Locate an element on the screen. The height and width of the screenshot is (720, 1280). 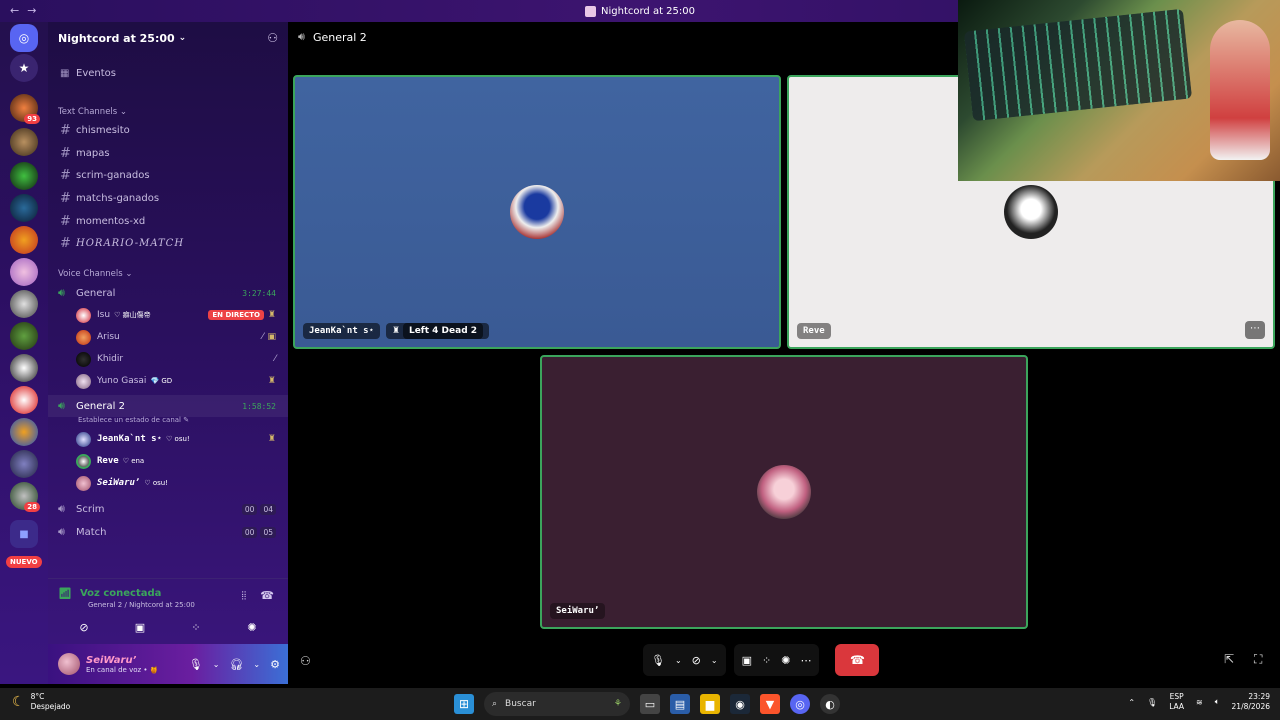
fullscreen-icon: ⛶ is located at coordinates (1258, 659).